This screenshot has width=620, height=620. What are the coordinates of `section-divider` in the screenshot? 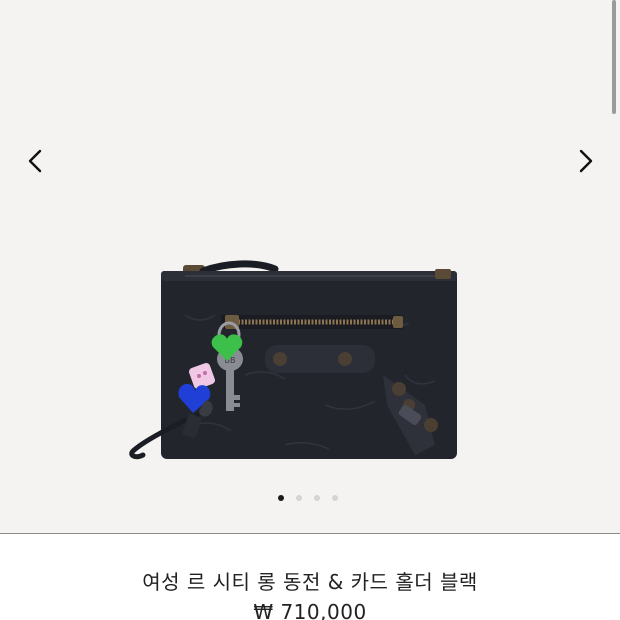 It's located at (310, 533).